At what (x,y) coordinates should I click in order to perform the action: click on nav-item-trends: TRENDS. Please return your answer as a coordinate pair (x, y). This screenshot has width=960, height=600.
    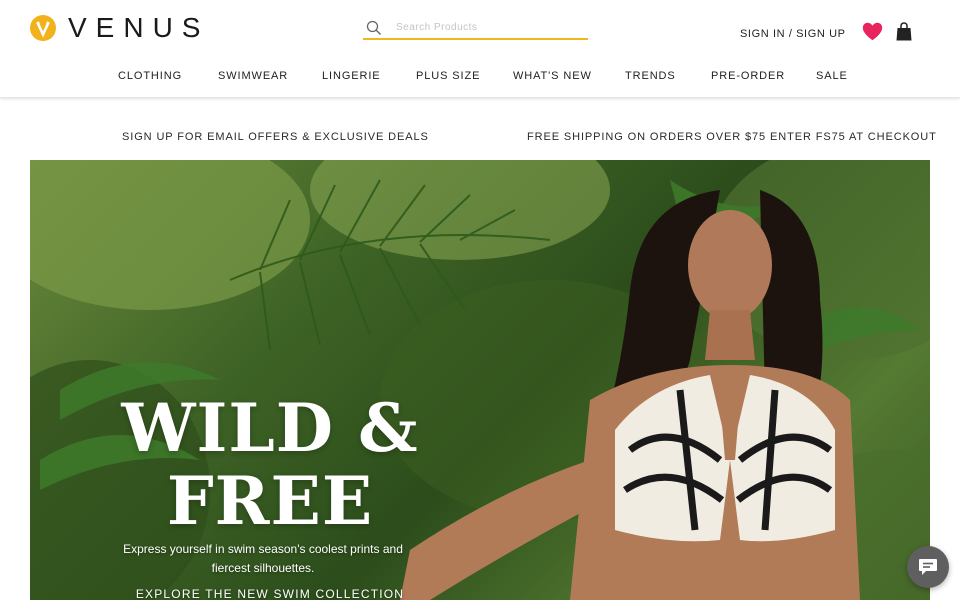
    Looking at the image, I should click on (650, 76).